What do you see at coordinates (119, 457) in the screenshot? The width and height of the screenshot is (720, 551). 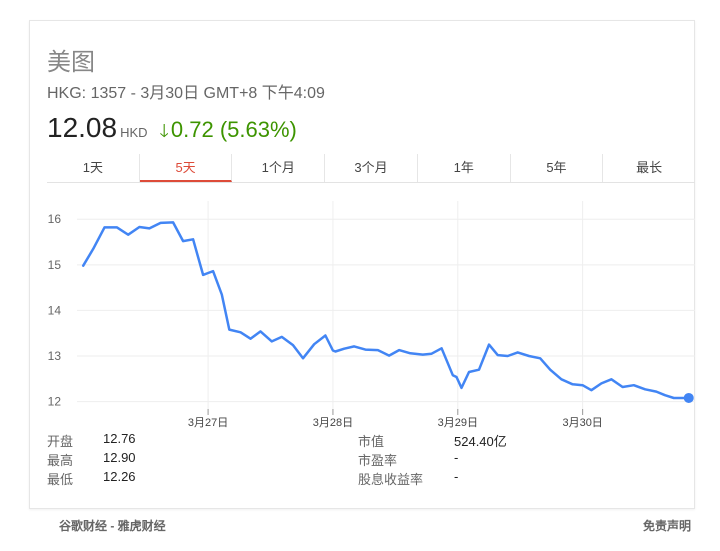 I see `stat-value-high: 12.90` at bounding box center [119, 457].